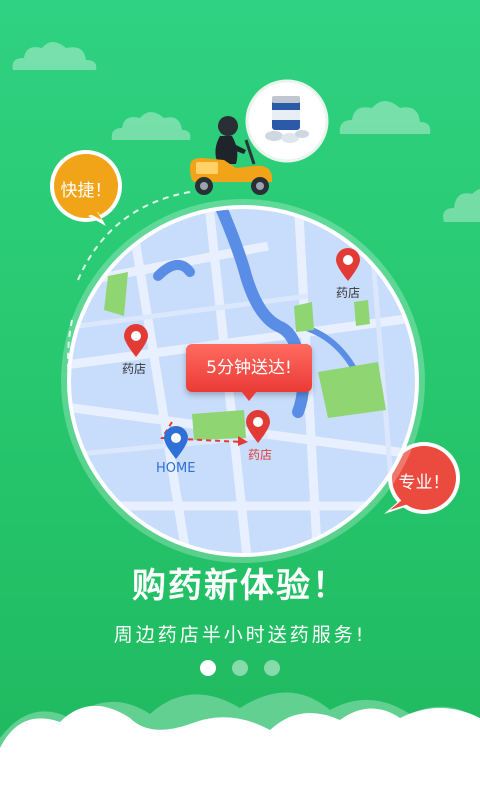 Image resolution: width=480 pixels, height=800 pixels. What do you see at coordinates (249, 372) in the screenshot?
I see `delivery-time-callout: 5分钟送达!` at bounding box center [249, 372].